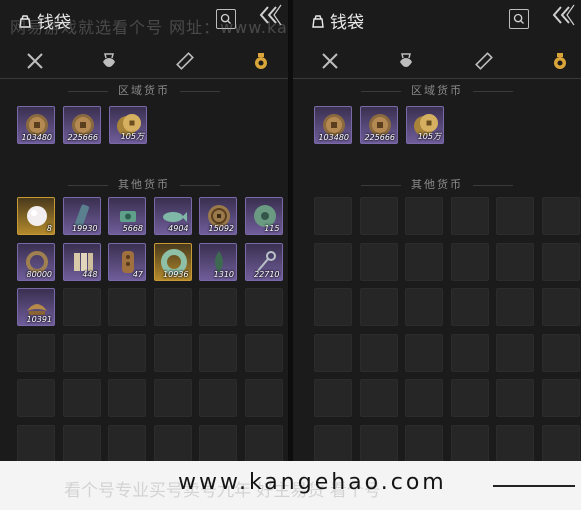  Describe the element at coordinates (172, 261) in the screenshot. I see `currency-slot: 10936` at that location.